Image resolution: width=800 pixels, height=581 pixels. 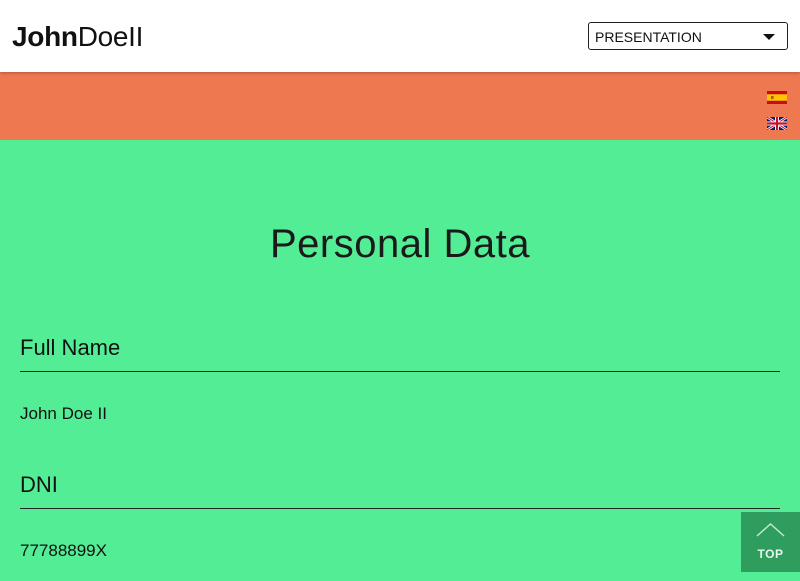 What do you see at coordinates (63, 550) in the screenshot?
I see `dni-value: 77788899X` at bounding box center [63, 550].